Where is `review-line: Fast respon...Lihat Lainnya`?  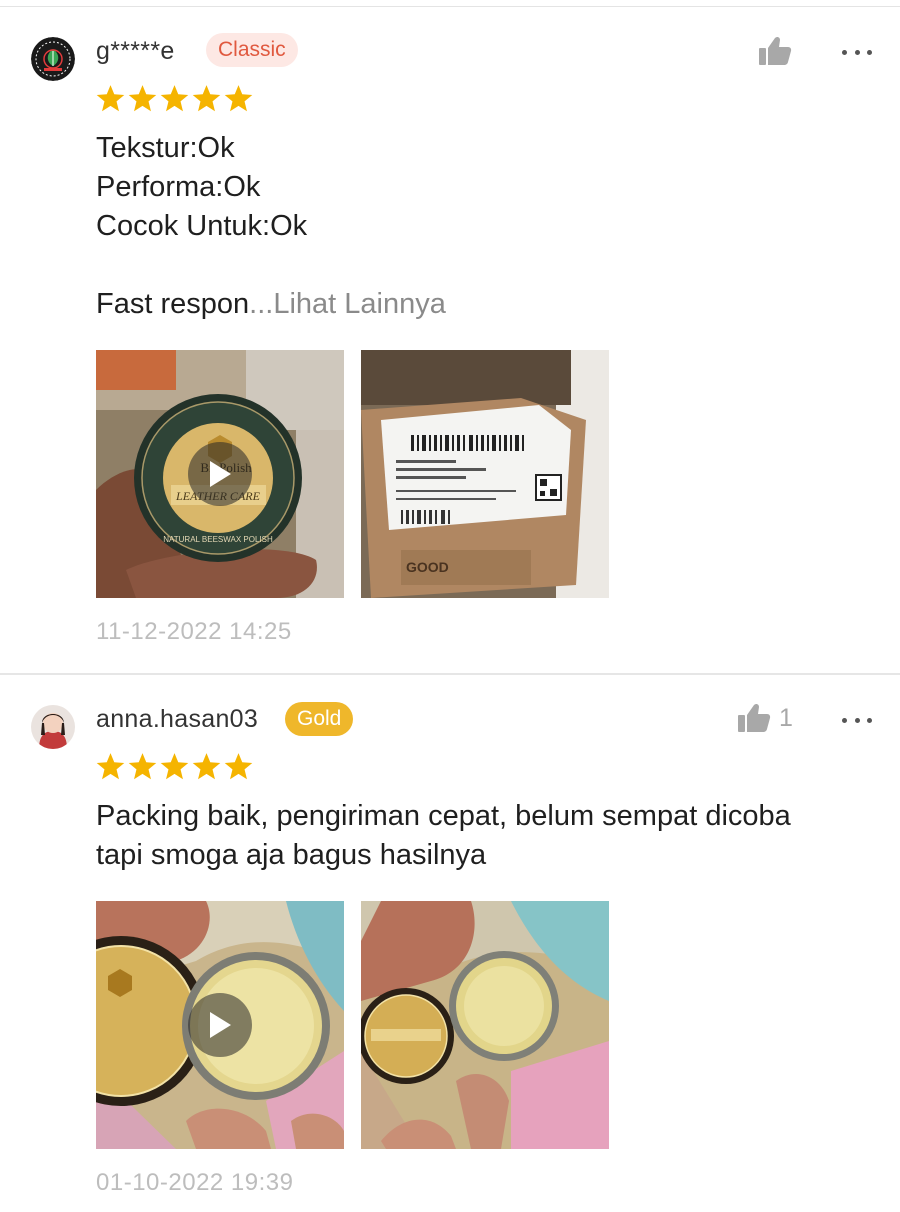 review-line: Fast respon...Lihat Lainnya is located at coordinates (486, 304).